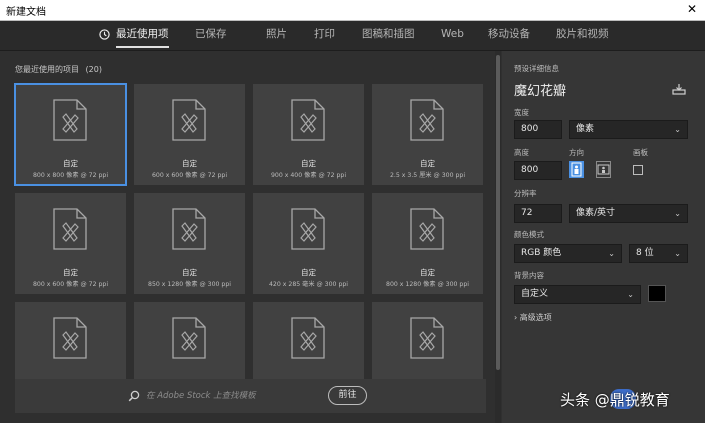 The width and height of the screenshot is (705, 423). What do you see at coordinates (535, 317) in the screenshot?
I see `advanced-options-label: 高级选项` at bounding box center [535, 317].